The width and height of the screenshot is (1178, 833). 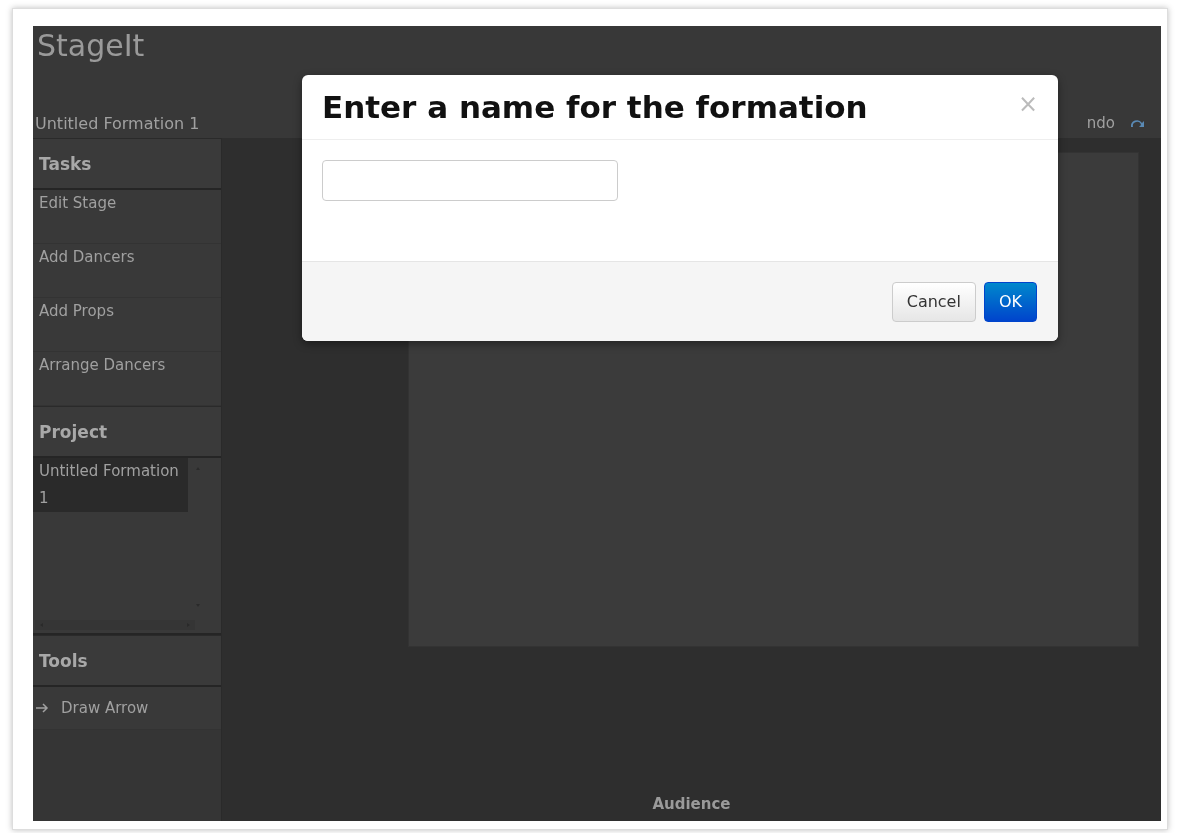 What do you see at coordinates (691, 804) in the screenshot?
I see `audience-label: Audience` at bounding box center [691, 804].